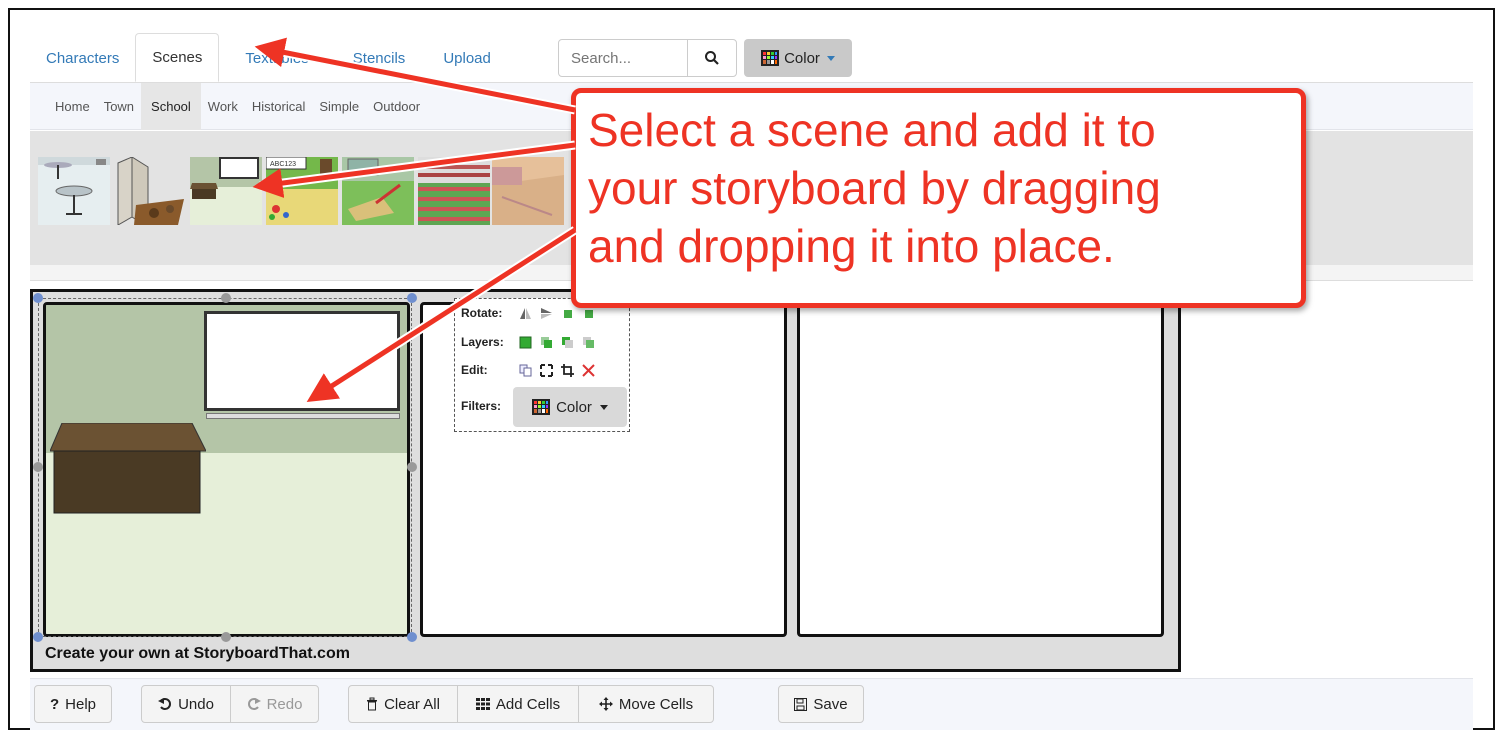  Describe the element at coordinates (482, 313) in the screenshot. I see `rotate-label: Rotate:` at that location.